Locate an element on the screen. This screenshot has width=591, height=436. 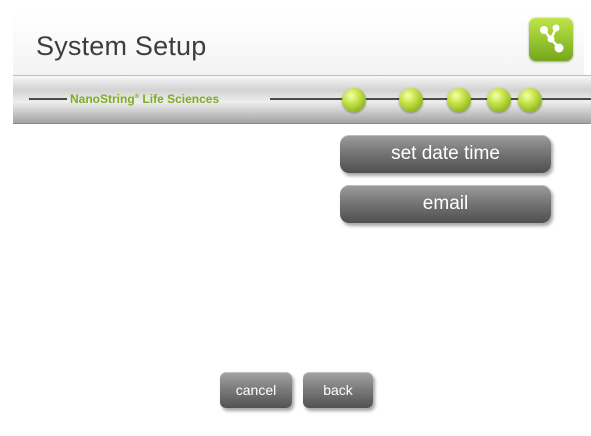
brand-label: NanoString® Life Sciences is located at coordinates (144, 99).